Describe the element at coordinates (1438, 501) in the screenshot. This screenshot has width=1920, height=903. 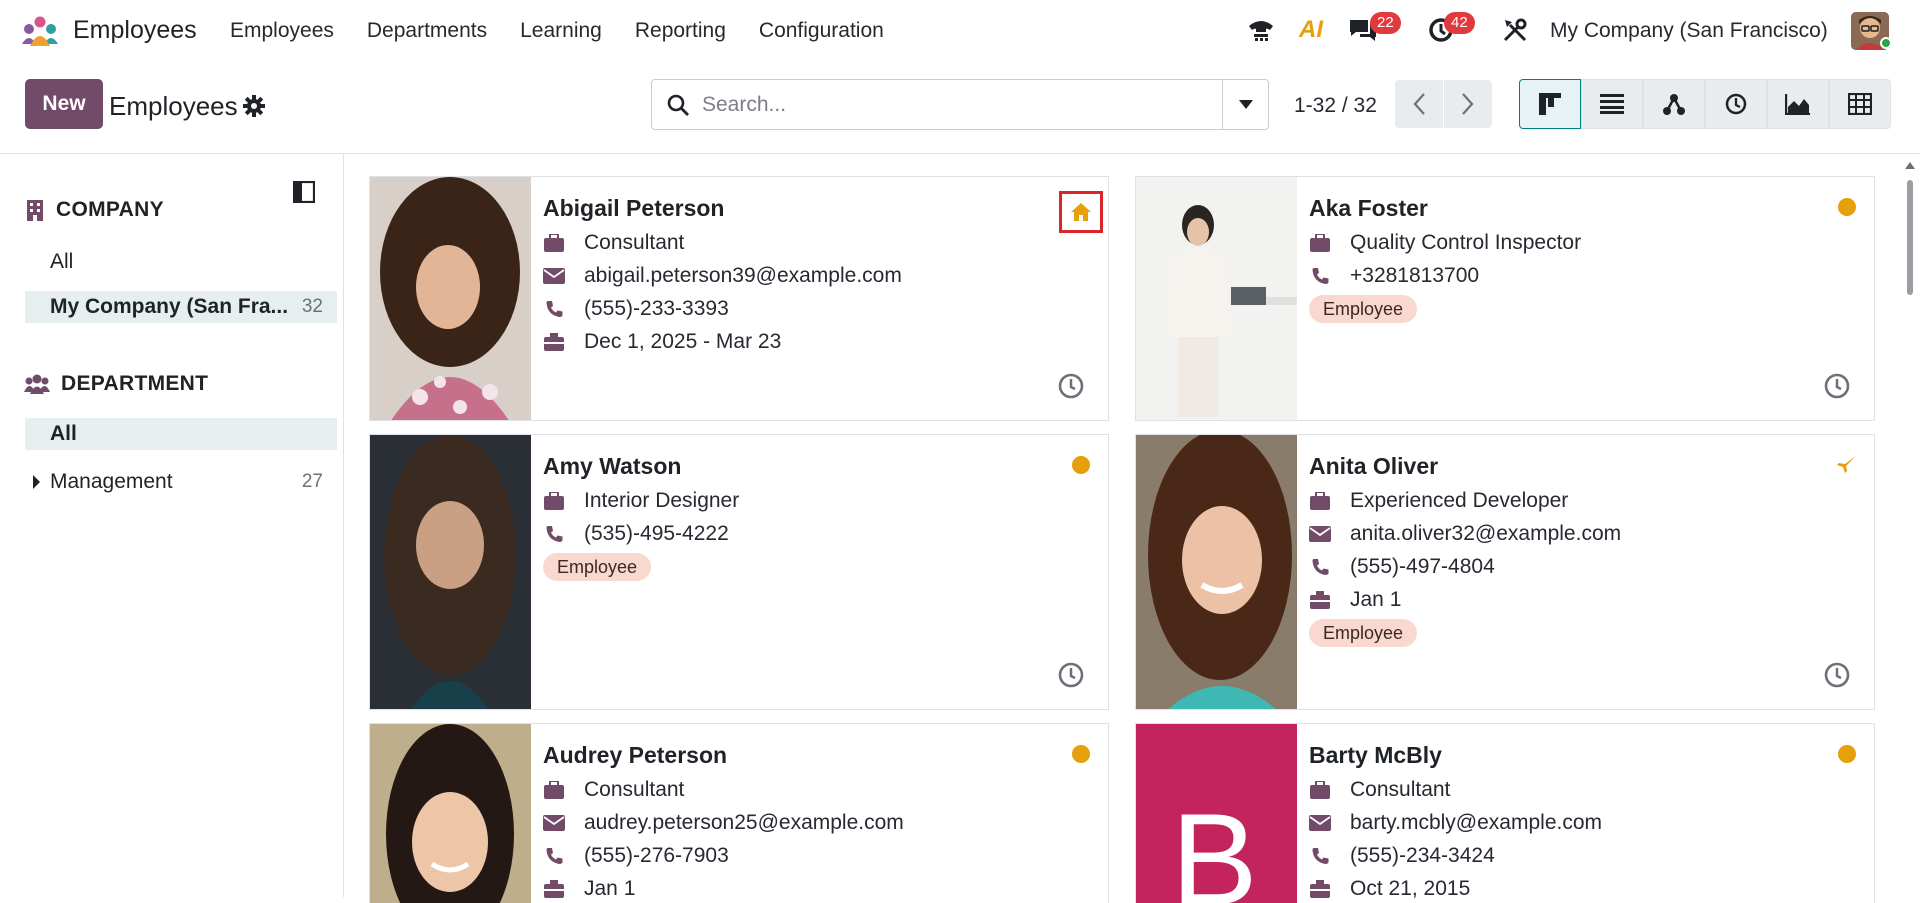
I see `employee-job-field: Experienced Developer` at that location.